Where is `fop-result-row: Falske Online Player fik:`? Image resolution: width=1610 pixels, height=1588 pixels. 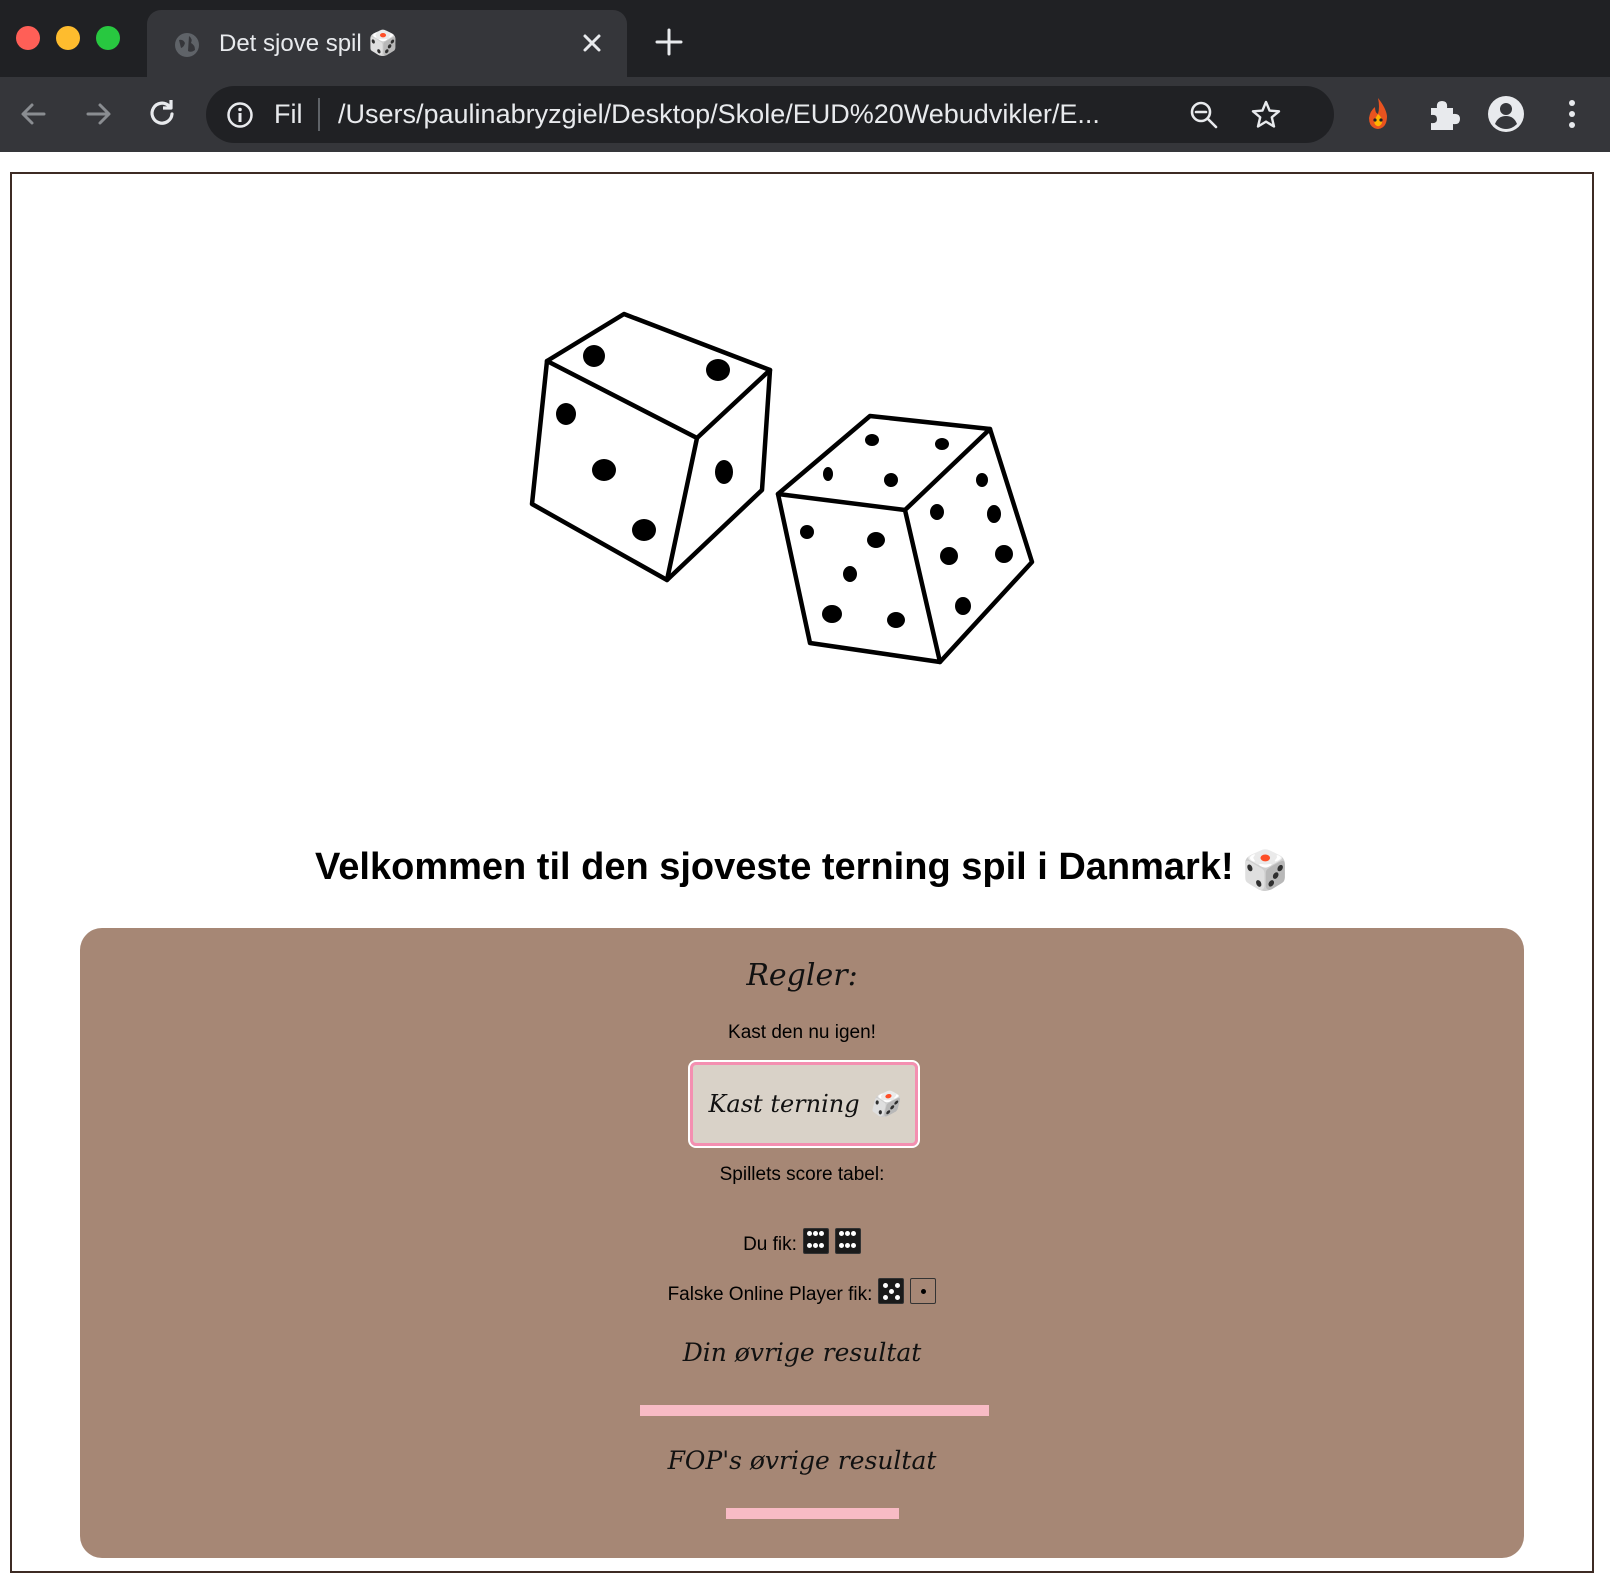 fop-result-row: Falske Online Player fik: is located at coordinates (802, 1292).